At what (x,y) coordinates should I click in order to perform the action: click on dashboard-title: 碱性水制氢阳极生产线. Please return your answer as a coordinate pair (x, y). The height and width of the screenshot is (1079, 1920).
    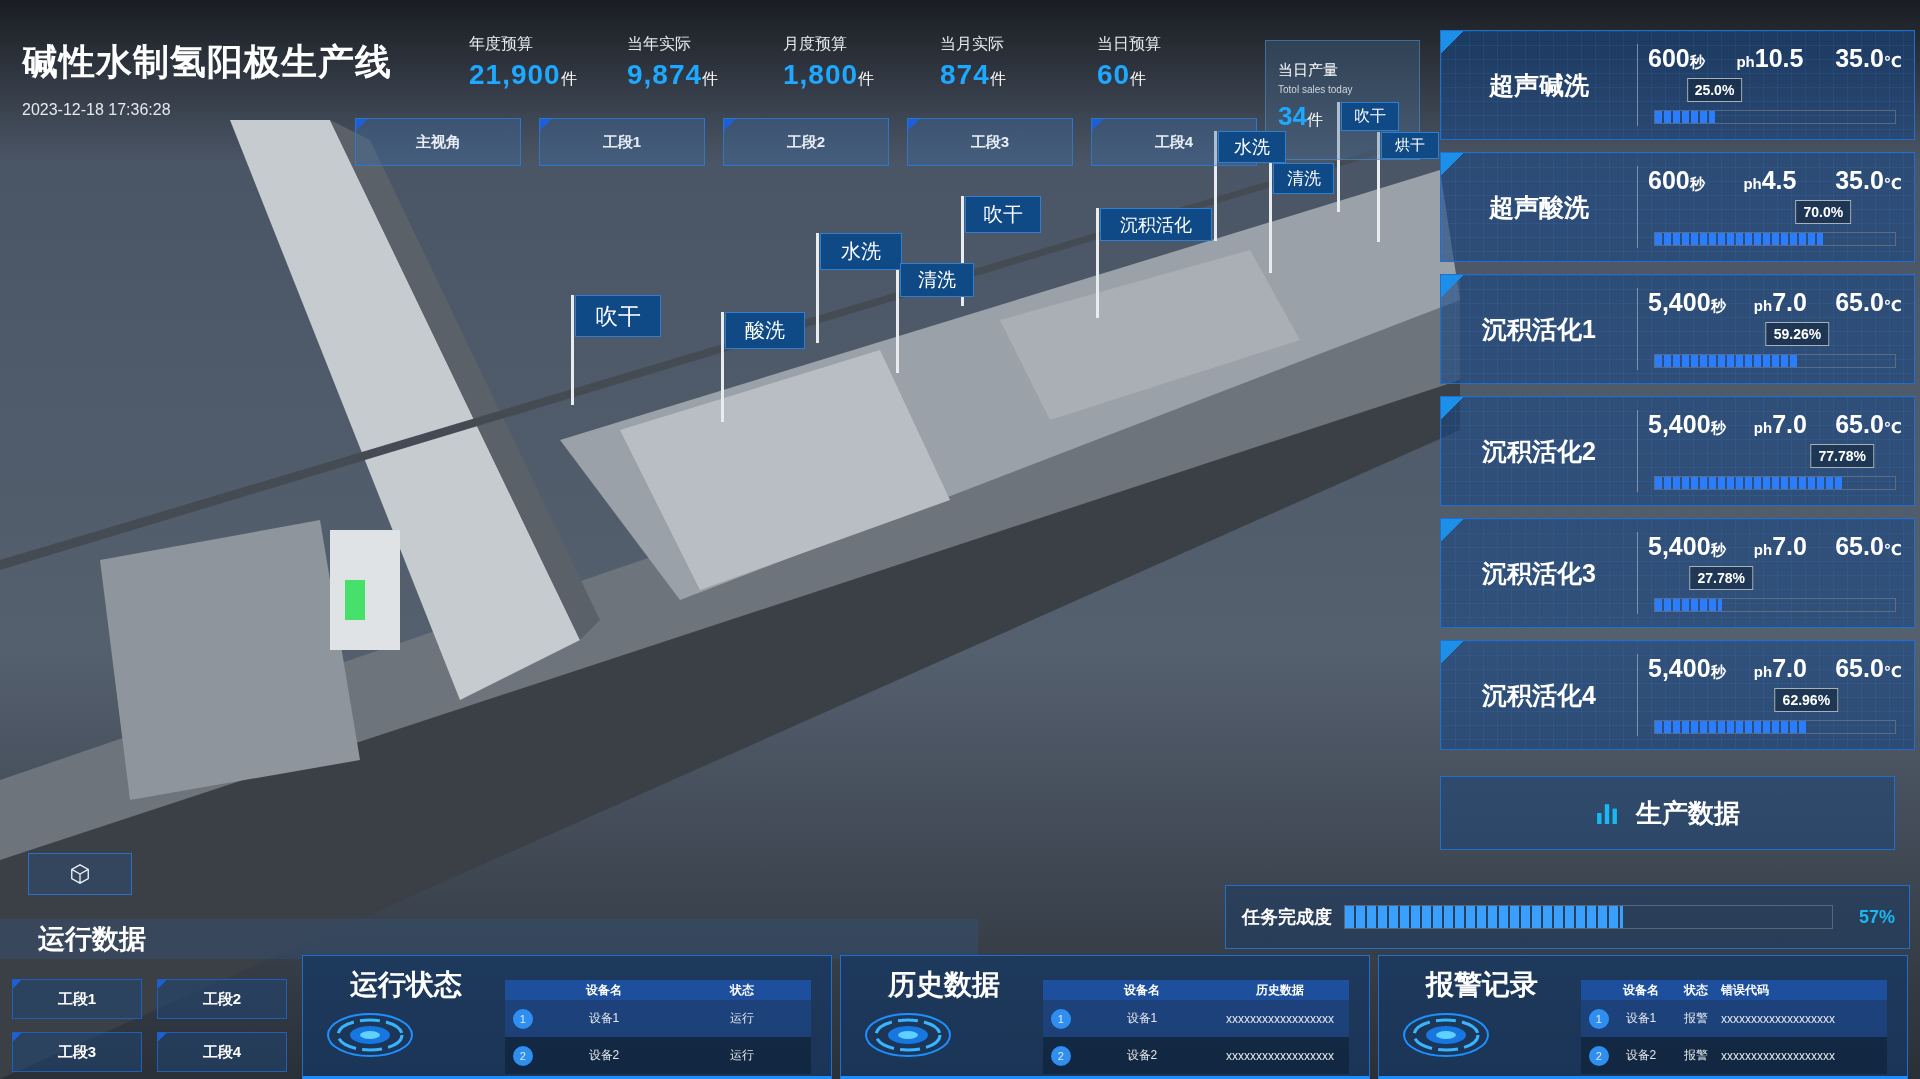
    Looking at the image, I should click on (207, 62).